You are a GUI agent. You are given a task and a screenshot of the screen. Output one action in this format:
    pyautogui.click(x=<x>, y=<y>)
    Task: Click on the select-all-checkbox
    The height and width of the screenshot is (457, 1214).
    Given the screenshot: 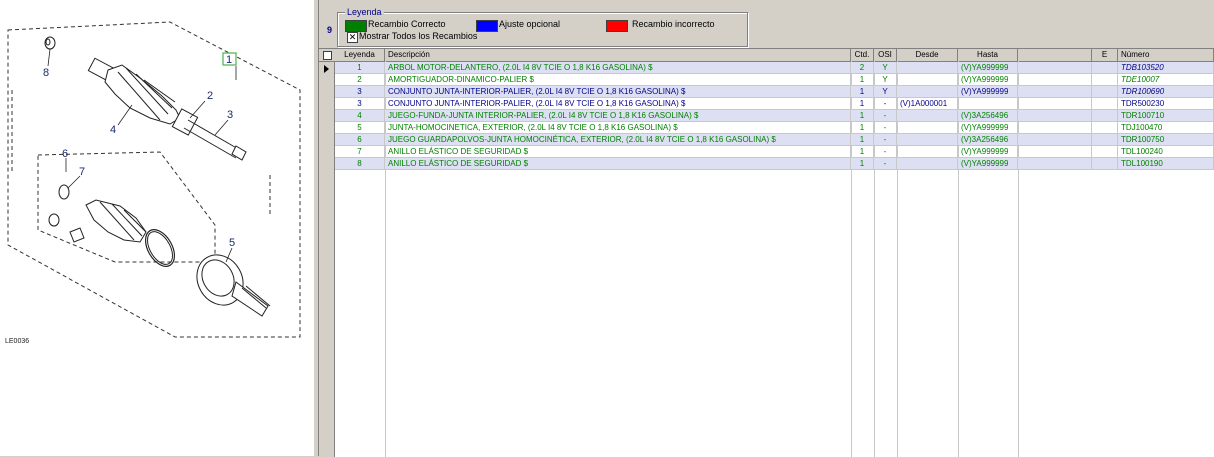 What is the action you would take?
    pyautogui.click(x=327, y=55)
    